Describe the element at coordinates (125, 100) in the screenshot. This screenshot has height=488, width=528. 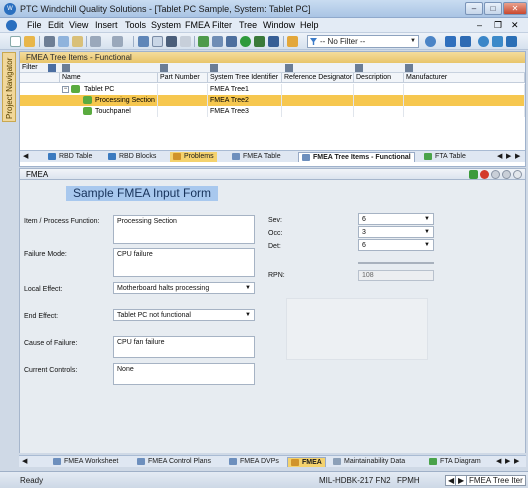
I see `row-name: Processing Section` at that location.